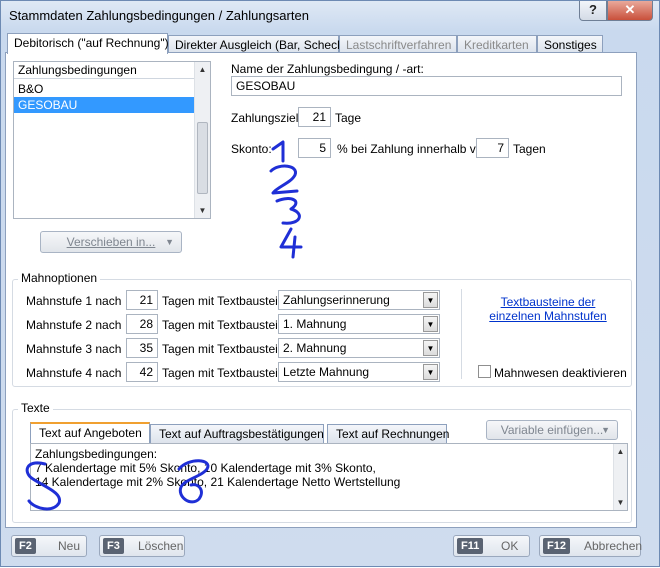  Describe the element at coordinates (497, 44) in the screenshot. I see `tab-kreditkarten: Kreditkarten` at that location.